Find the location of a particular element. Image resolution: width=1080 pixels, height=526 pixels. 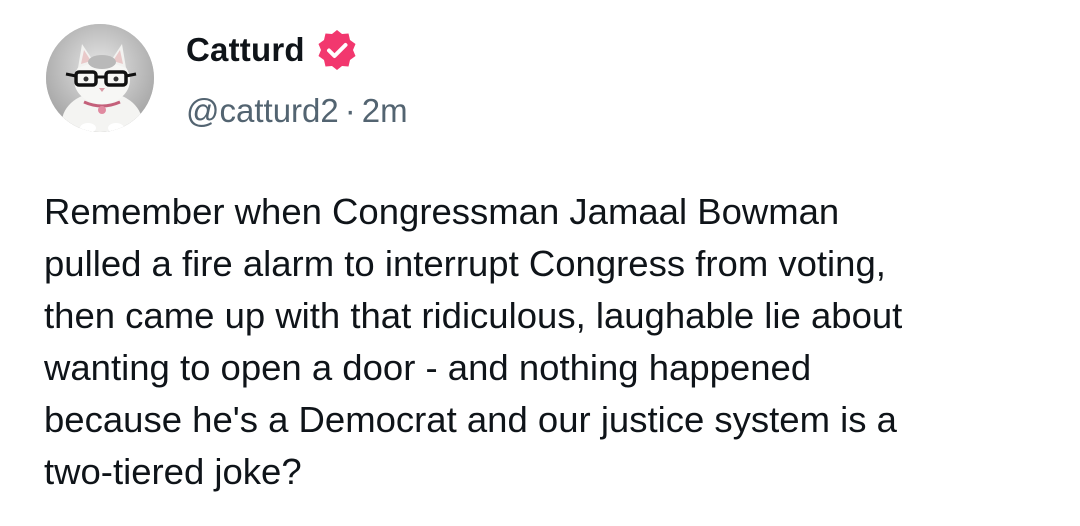

author-name-row: Catturd is located at coordinates (272, 50).